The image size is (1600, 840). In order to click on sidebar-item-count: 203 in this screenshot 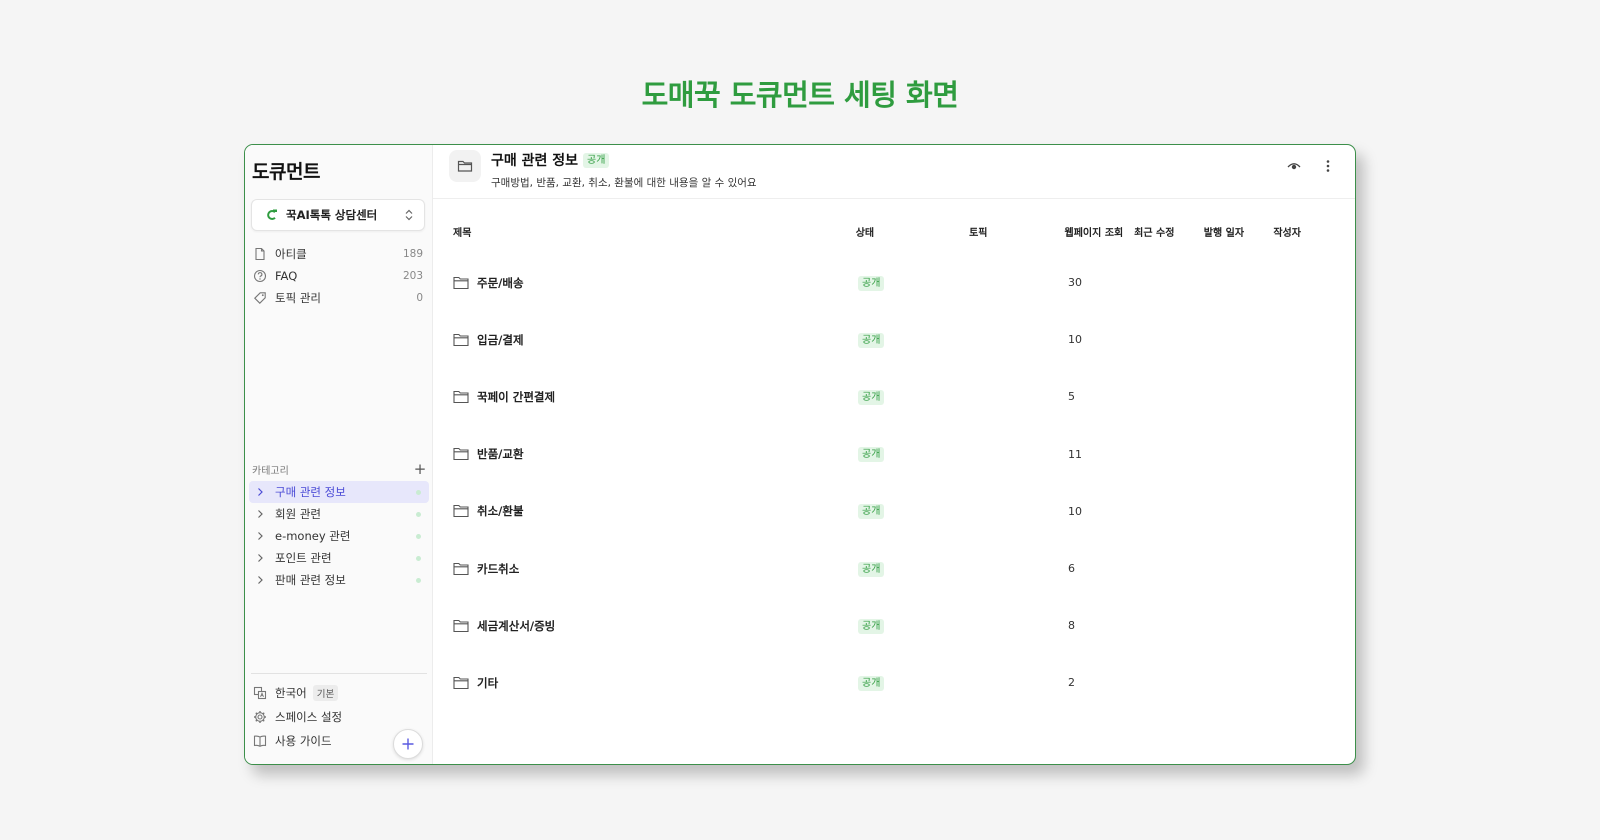, I will do `click(412, 276)`.